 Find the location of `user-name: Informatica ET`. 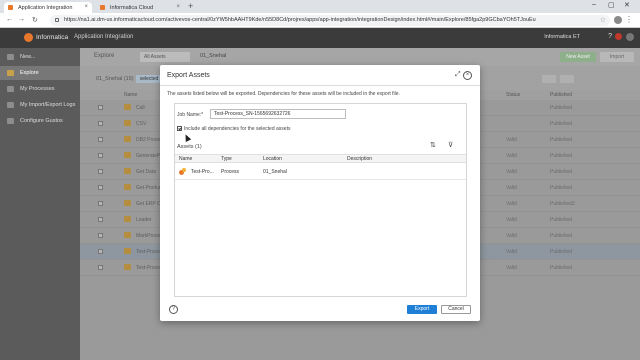

user-name: Informatica ET is located at coordinates (562, 37).